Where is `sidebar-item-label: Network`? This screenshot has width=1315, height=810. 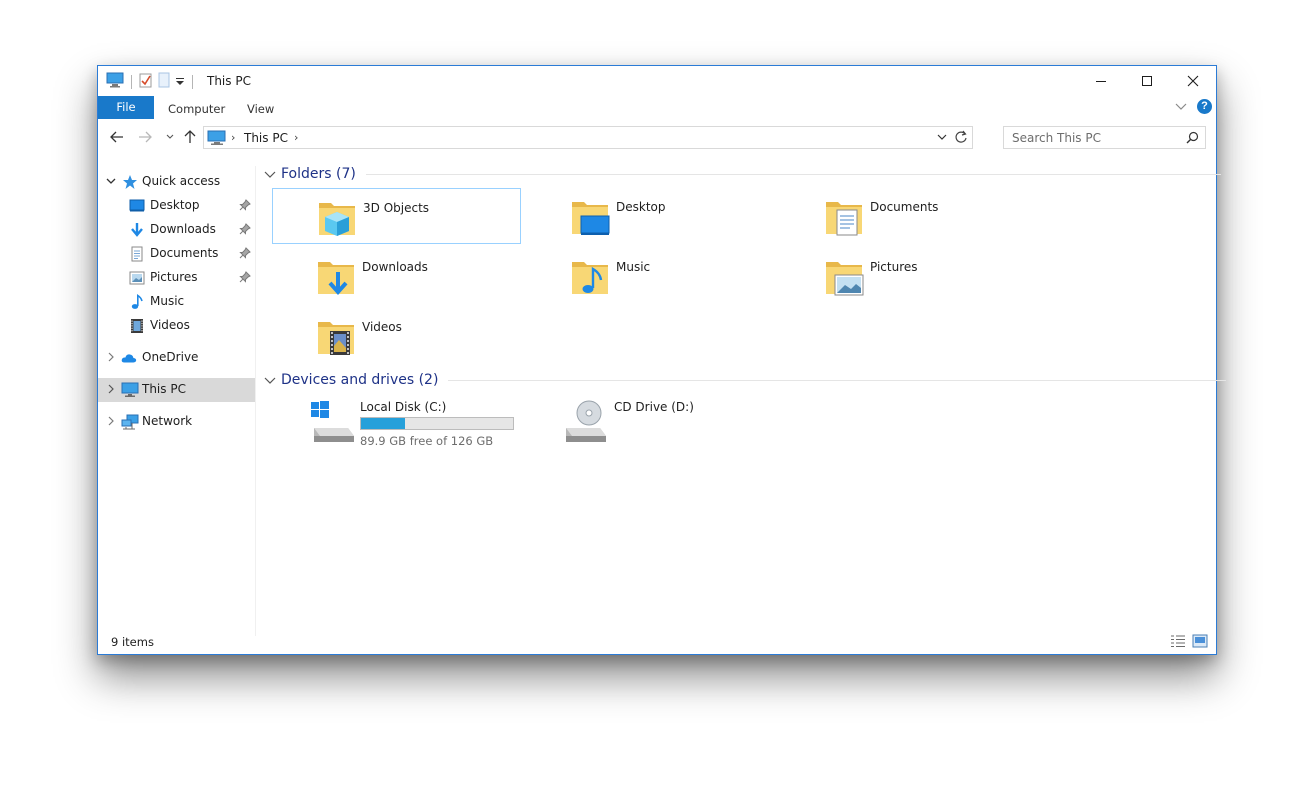 sidebar-item-label: Network is located at coordinates (167, 421).